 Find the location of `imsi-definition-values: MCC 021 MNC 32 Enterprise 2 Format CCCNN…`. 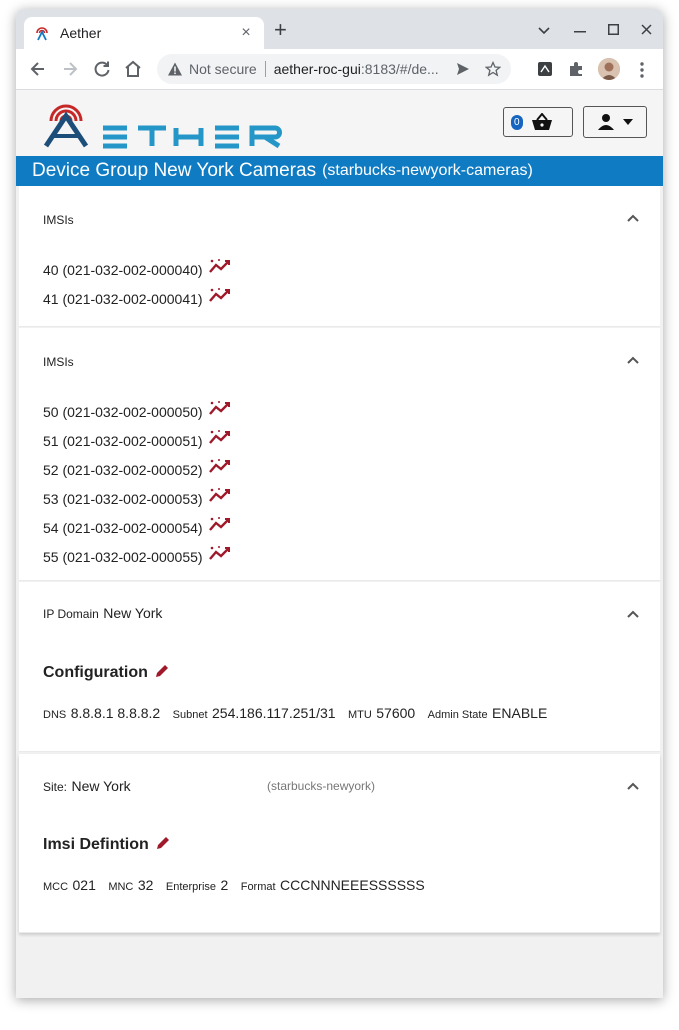

imsi-definition-values: MCC 021 MNC 32 Enterprise 2 Format CCCNN… is located at coordinates (238, 886).